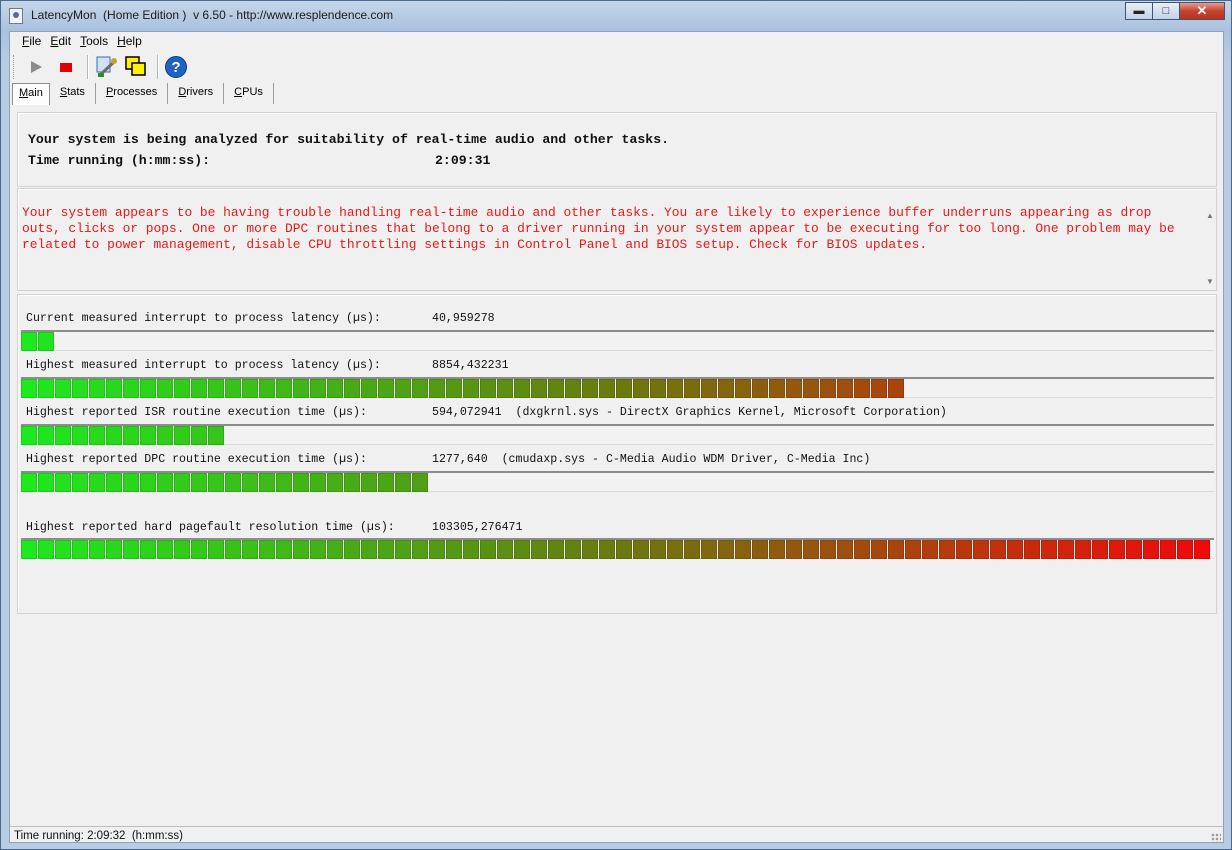 The width and height of the screenshot is (1232, 850). Describe the element at coordinates (16, 16) in the screenshot. I see `app-icon` at that location.